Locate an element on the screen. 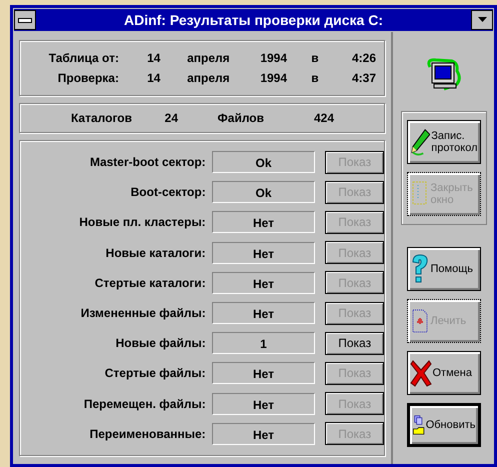  show-button: Показ is located at coordinates (354, 343).